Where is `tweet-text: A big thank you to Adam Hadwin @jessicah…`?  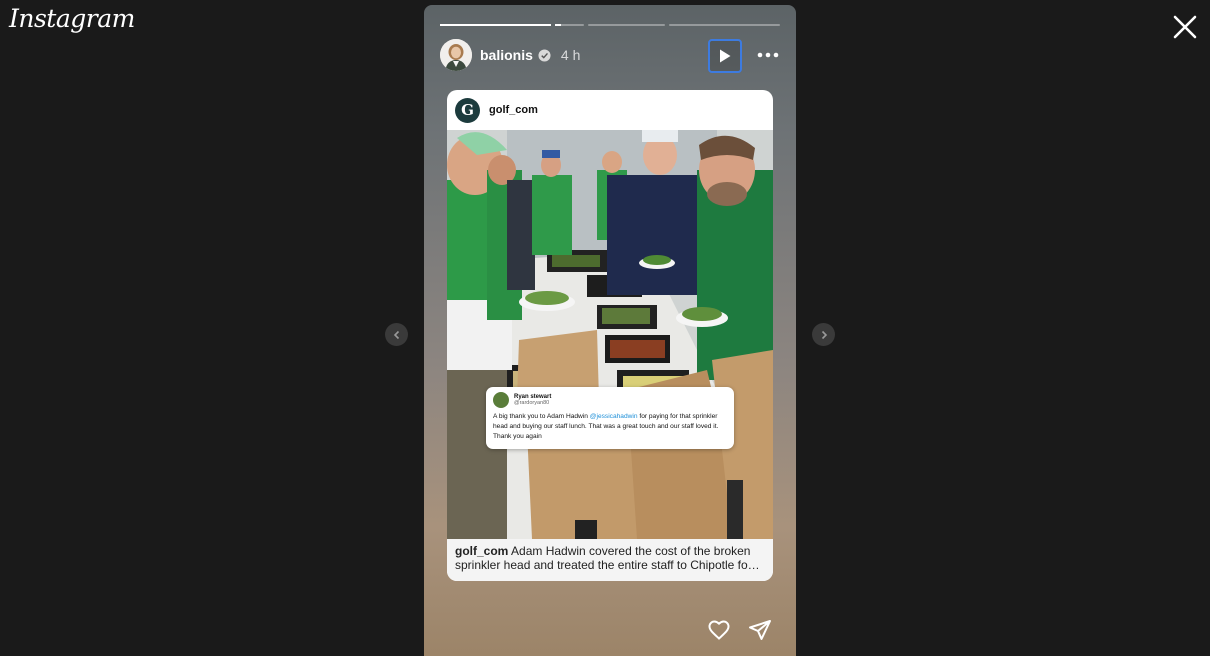 tweet-text: A big thank you to Adam Hadwin @jessicah… is located at coordinates (606, 426).